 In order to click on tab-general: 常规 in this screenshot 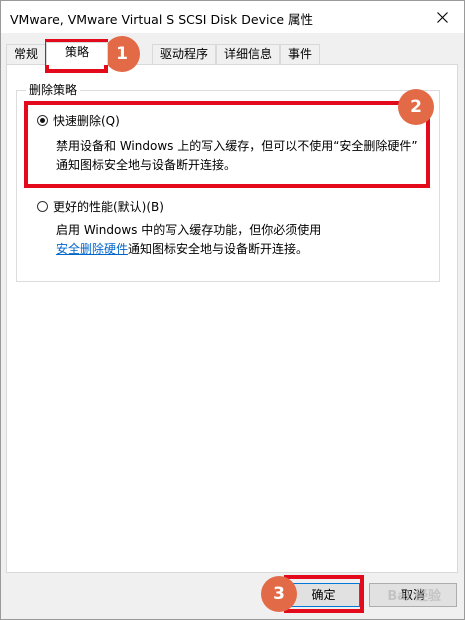, I will do `click(26, 54)`.